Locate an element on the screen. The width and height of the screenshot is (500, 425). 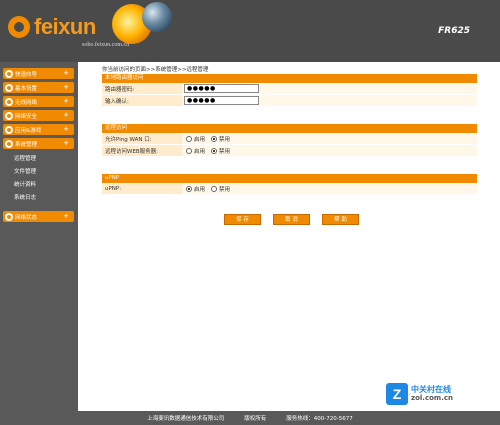
submenu-item-system-log: 系统日志 is located at coordinates (46, 198).